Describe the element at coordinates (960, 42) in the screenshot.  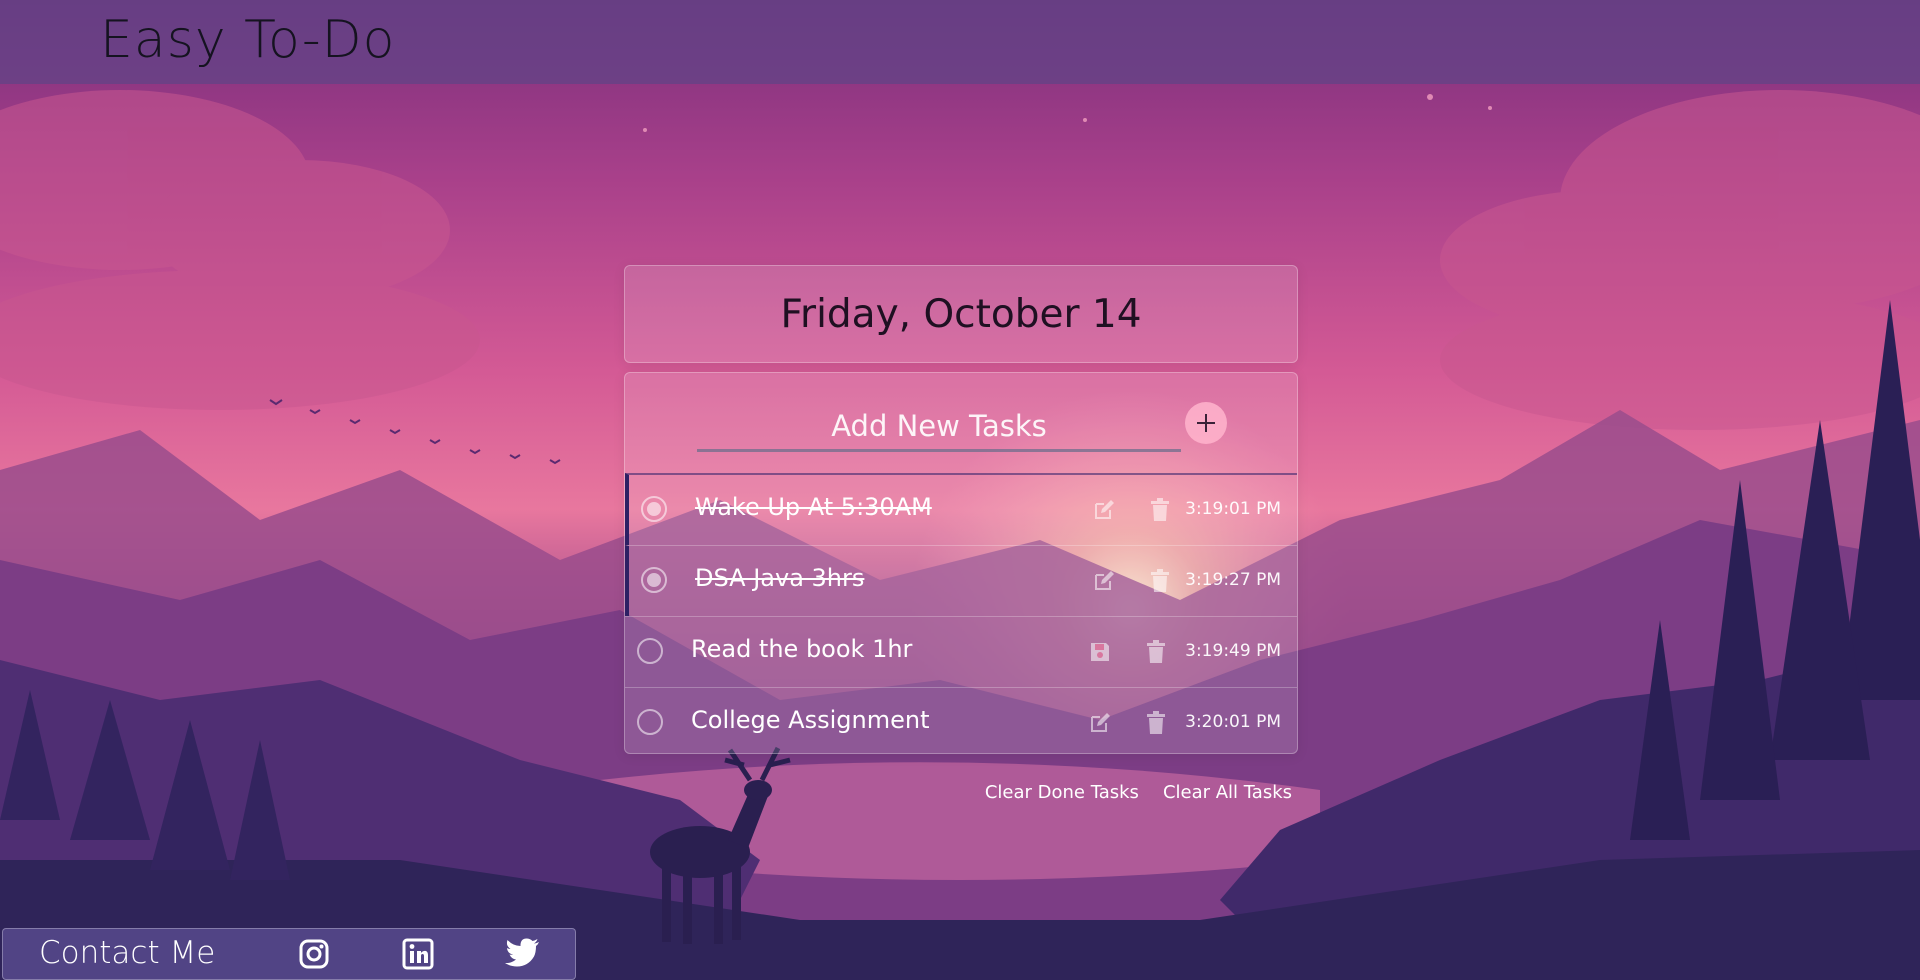
I see `top-bar: Easy To-Do` at that location.